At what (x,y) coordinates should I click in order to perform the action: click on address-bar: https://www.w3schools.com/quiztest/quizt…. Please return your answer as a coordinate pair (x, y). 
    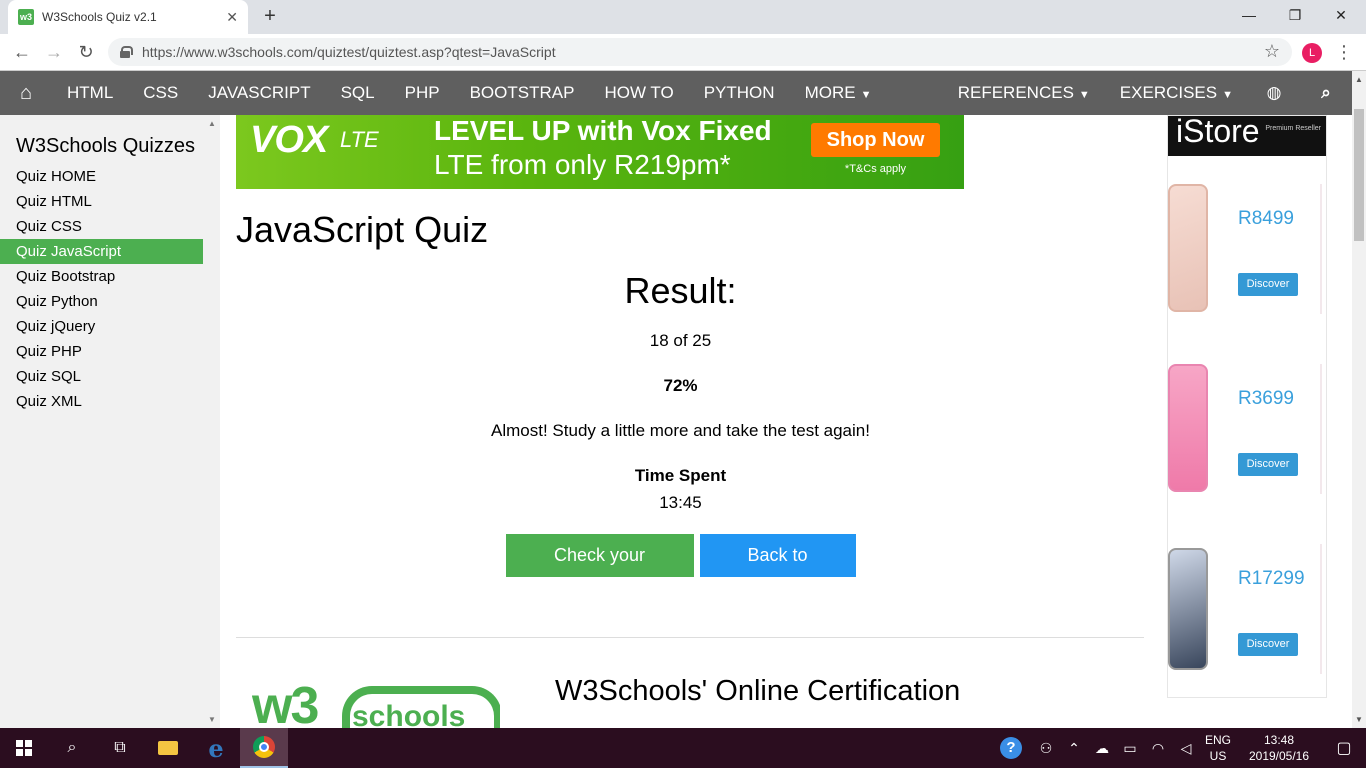
    Looking at the image, I should click on (700, 52).